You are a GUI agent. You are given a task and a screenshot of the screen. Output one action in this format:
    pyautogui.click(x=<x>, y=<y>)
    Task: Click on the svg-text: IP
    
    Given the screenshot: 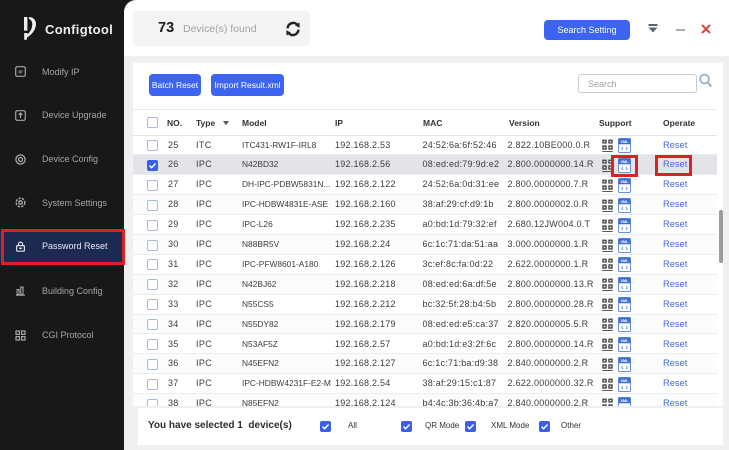 What is the action you would take?
    pyautogui.click(x=20, y=72)
    